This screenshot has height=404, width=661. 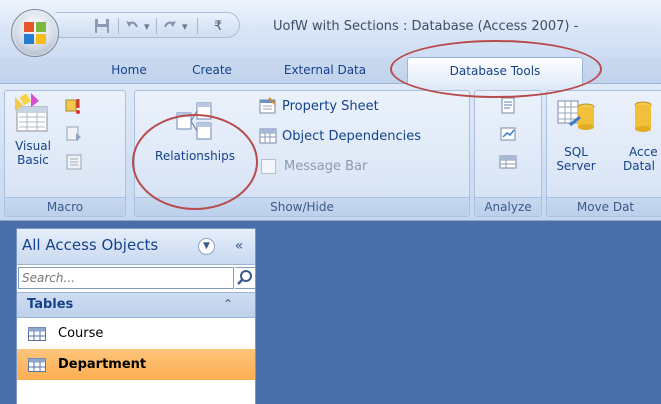 What do you see at coordinates (508, 134) in the screenshot?
I see `analyze-performance-icon` at bounding box center [508, 134].